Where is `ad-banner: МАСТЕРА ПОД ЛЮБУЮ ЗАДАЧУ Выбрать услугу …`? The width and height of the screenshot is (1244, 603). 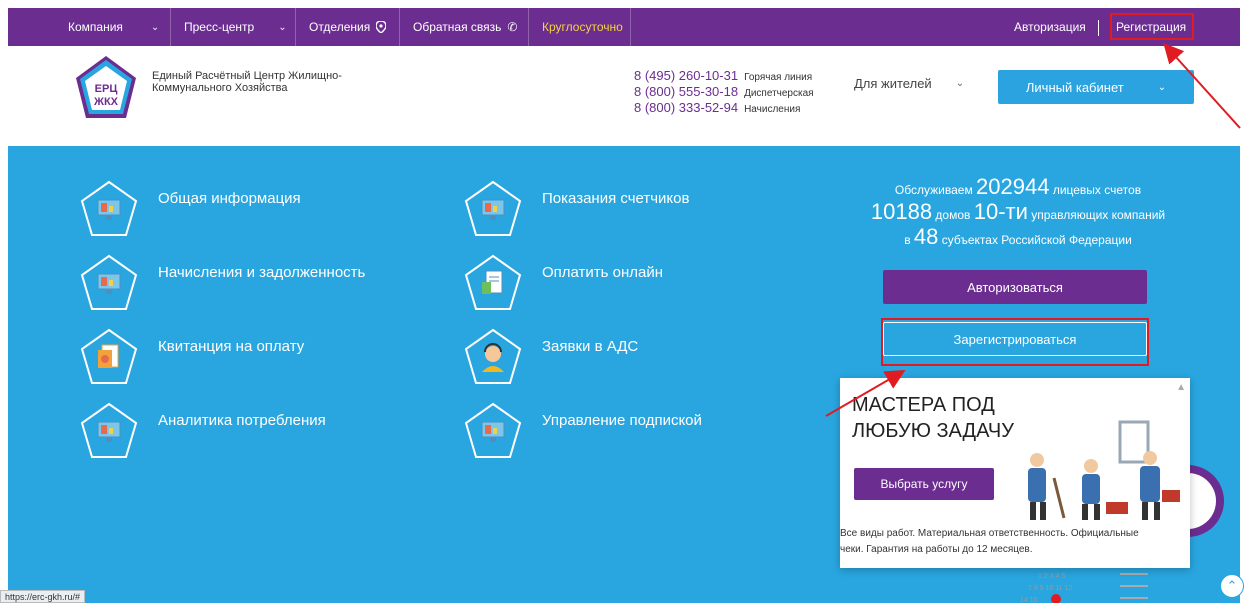
ad-banner: МАСТЕРА ПОД ЛЮБУЮ ЗАДАЧУ Выбрать услугу … is located at coordinates (1015, 473).